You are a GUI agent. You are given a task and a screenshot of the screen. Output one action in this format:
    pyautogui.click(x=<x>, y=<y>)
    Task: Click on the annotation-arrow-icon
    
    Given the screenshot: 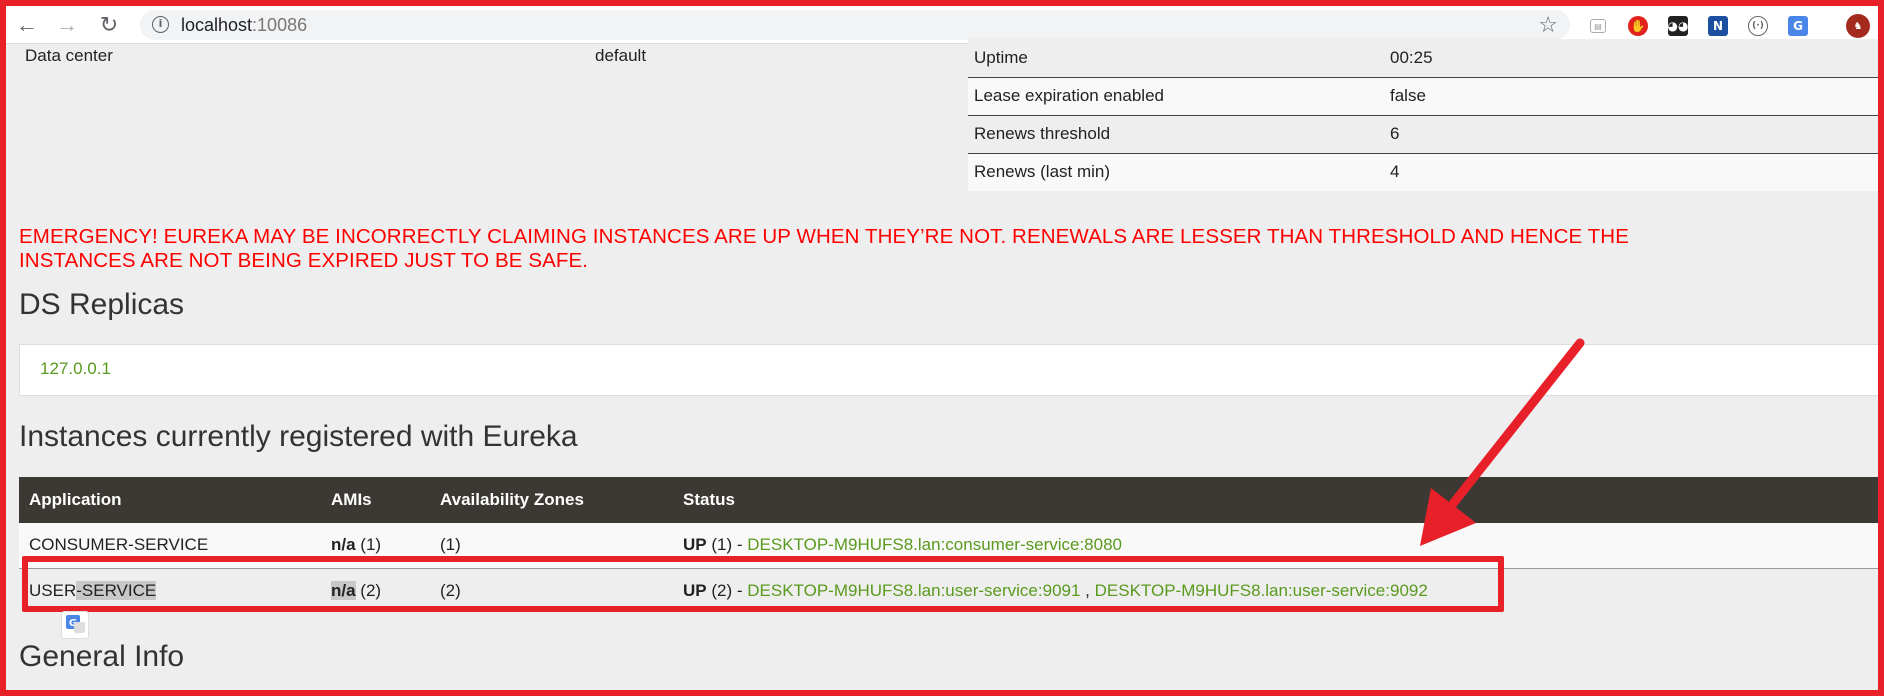 What is the action you would take?
    pyautogui.click(x=1502, y=442)
    